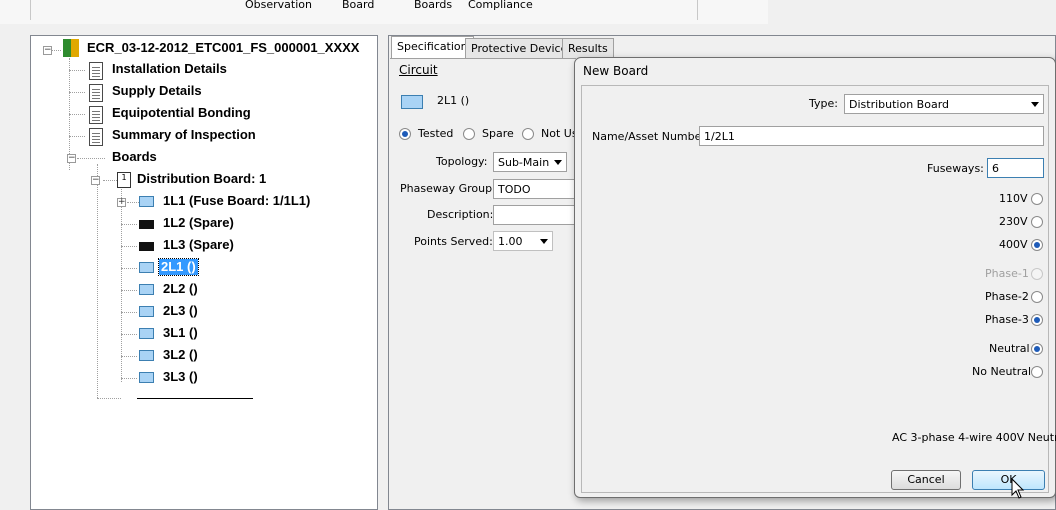 The image size is (1056, 510). I want to click on fuseways-input: 6, so click(1015, 168).